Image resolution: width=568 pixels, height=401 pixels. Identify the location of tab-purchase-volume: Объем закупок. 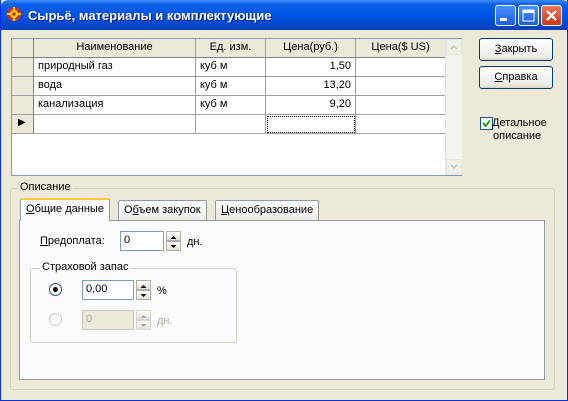
(162, 210).